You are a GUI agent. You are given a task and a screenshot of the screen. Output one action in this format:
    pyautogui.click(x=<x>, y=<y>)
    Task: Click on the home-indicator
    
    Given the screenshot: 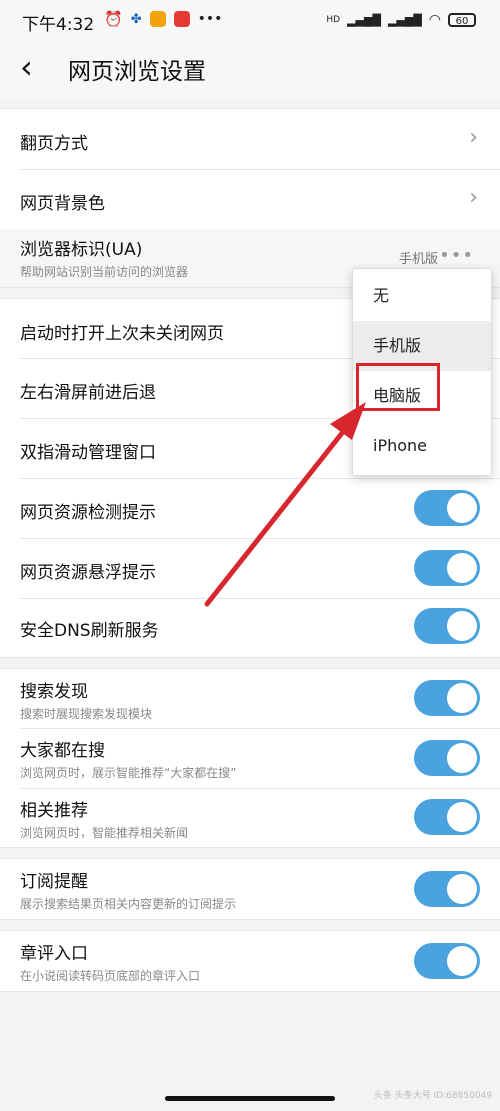 What is the action you would take?
    pyautogui.click(x=250, y=1098)
    